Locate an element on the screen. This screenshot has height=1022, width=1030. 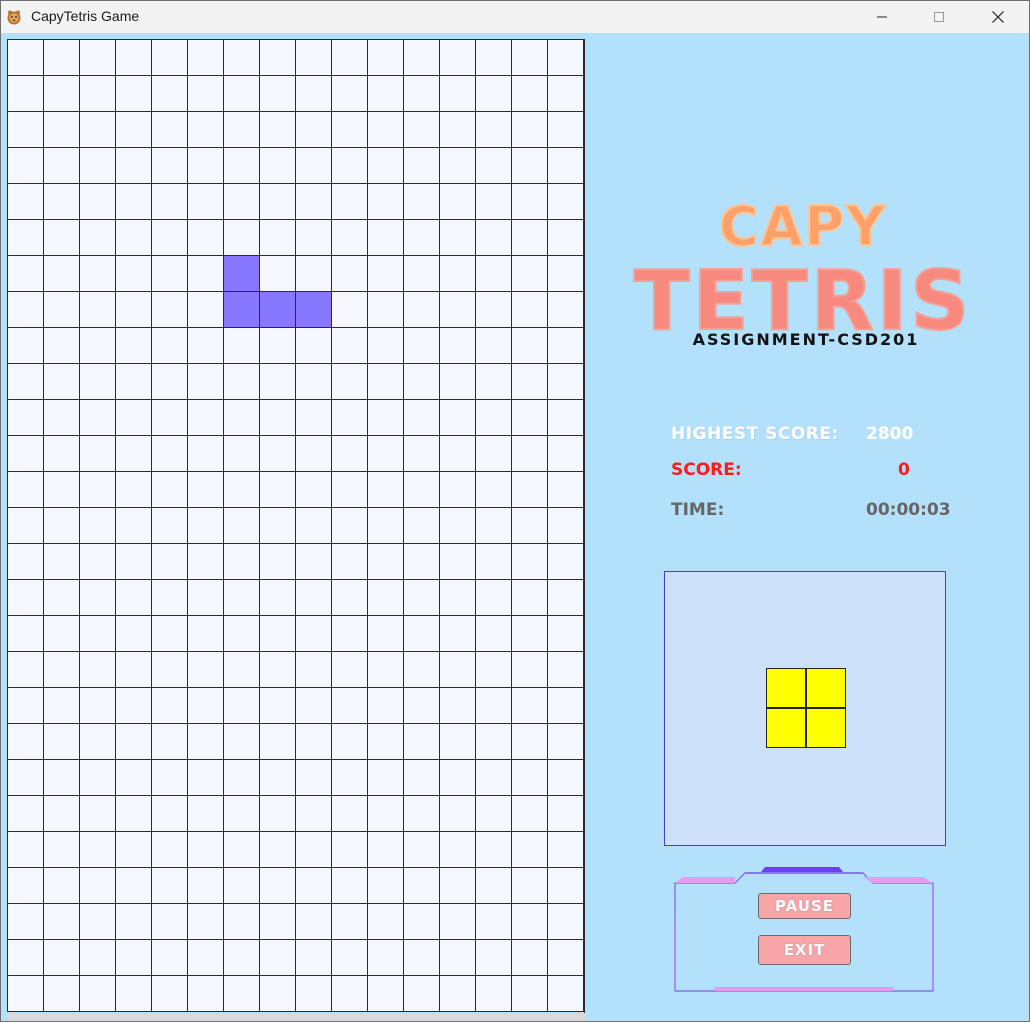
highest-score-value: 2800 is located at coordinates (890, 434).